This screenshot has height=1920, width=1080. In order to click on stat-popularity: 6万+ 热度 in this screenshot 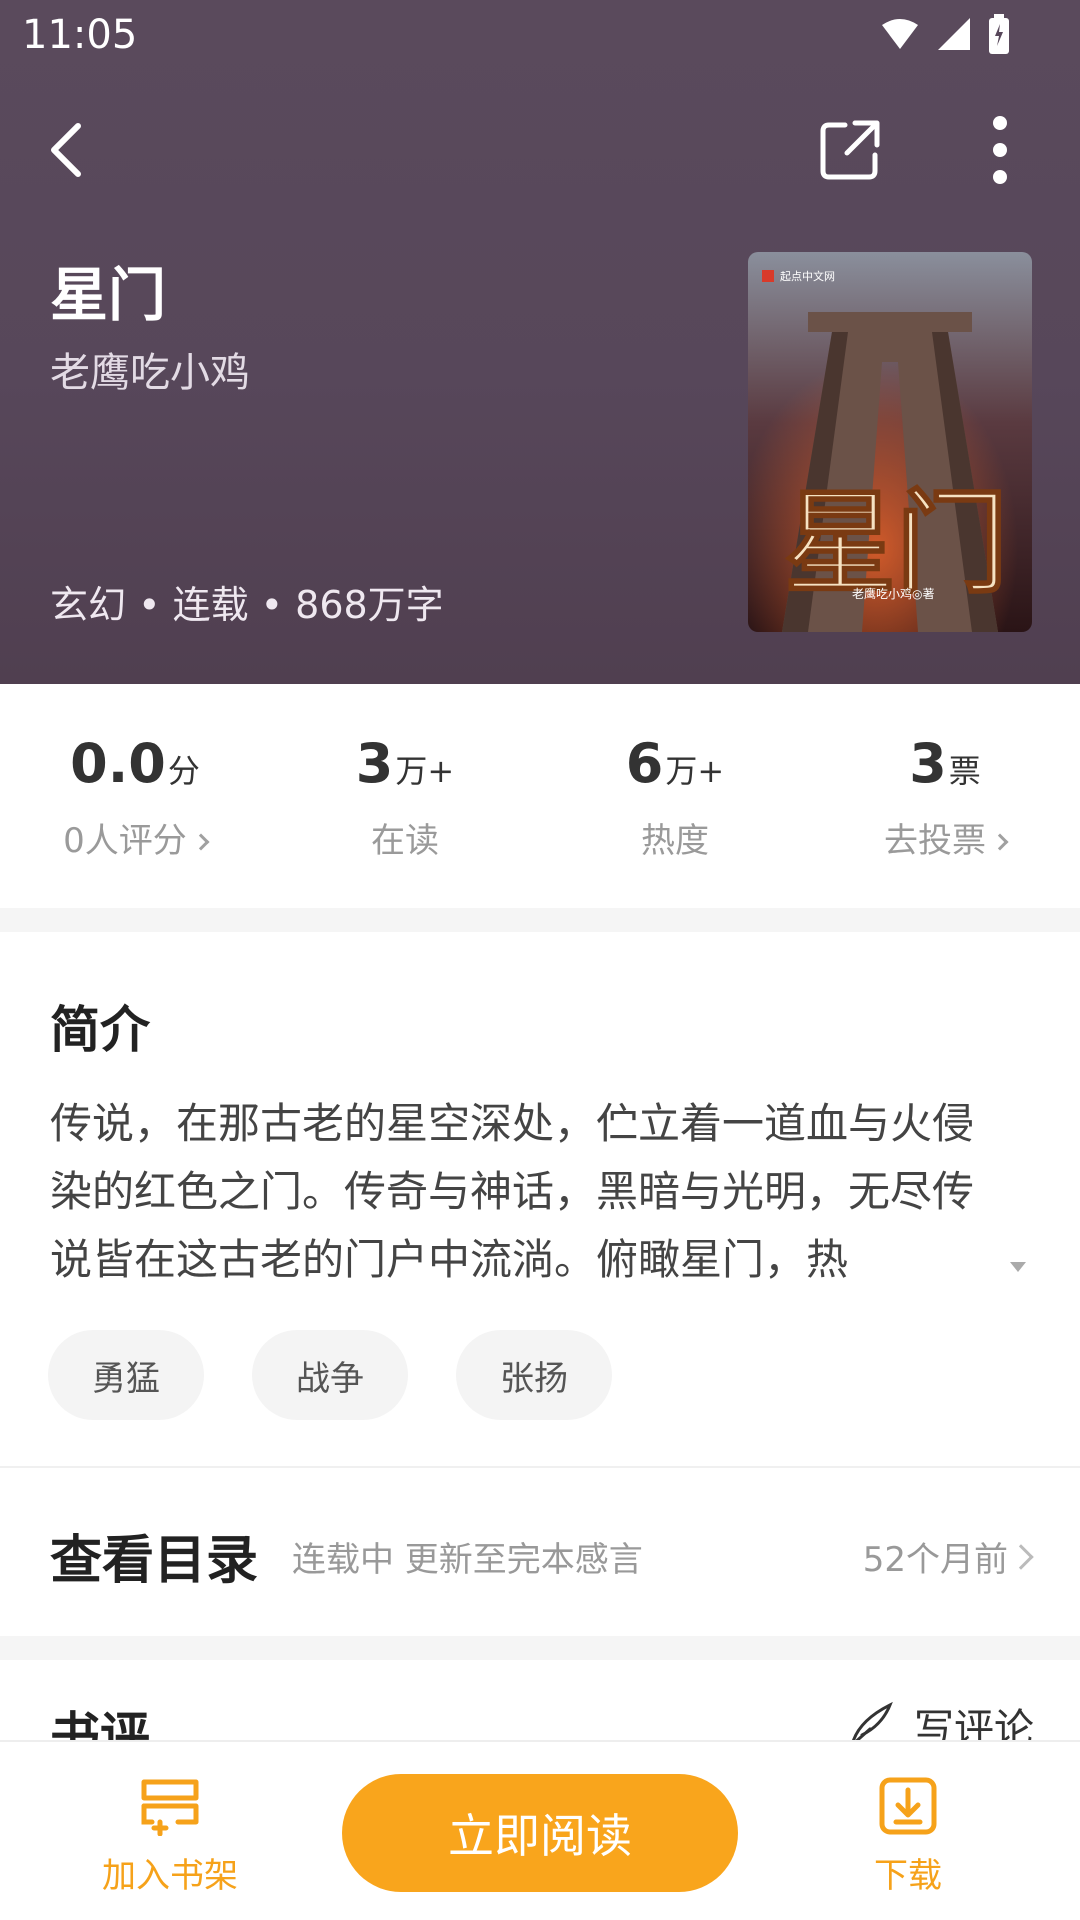, I will do `click(675, 797)`.